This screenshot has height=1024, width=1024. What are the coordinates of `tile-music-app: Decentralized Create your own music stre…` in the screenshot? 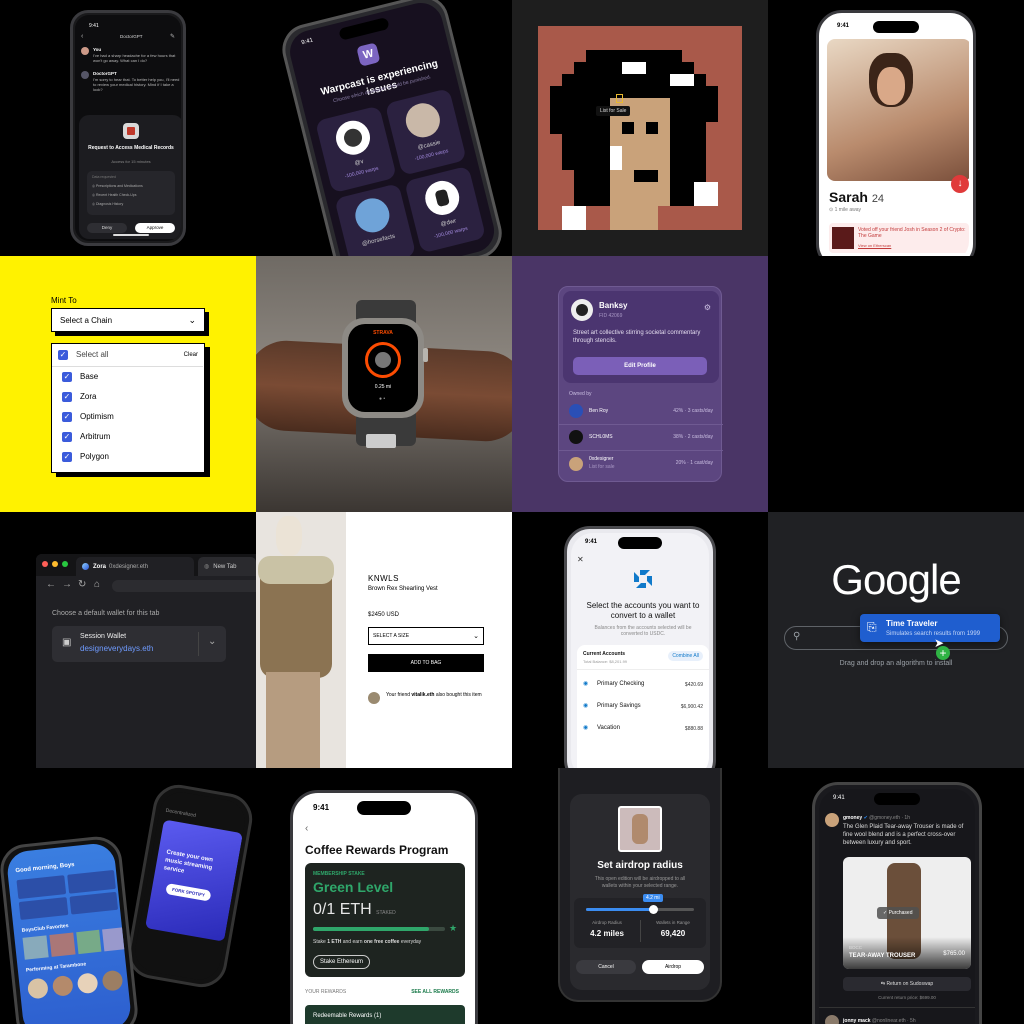 It's located at (128, 896).